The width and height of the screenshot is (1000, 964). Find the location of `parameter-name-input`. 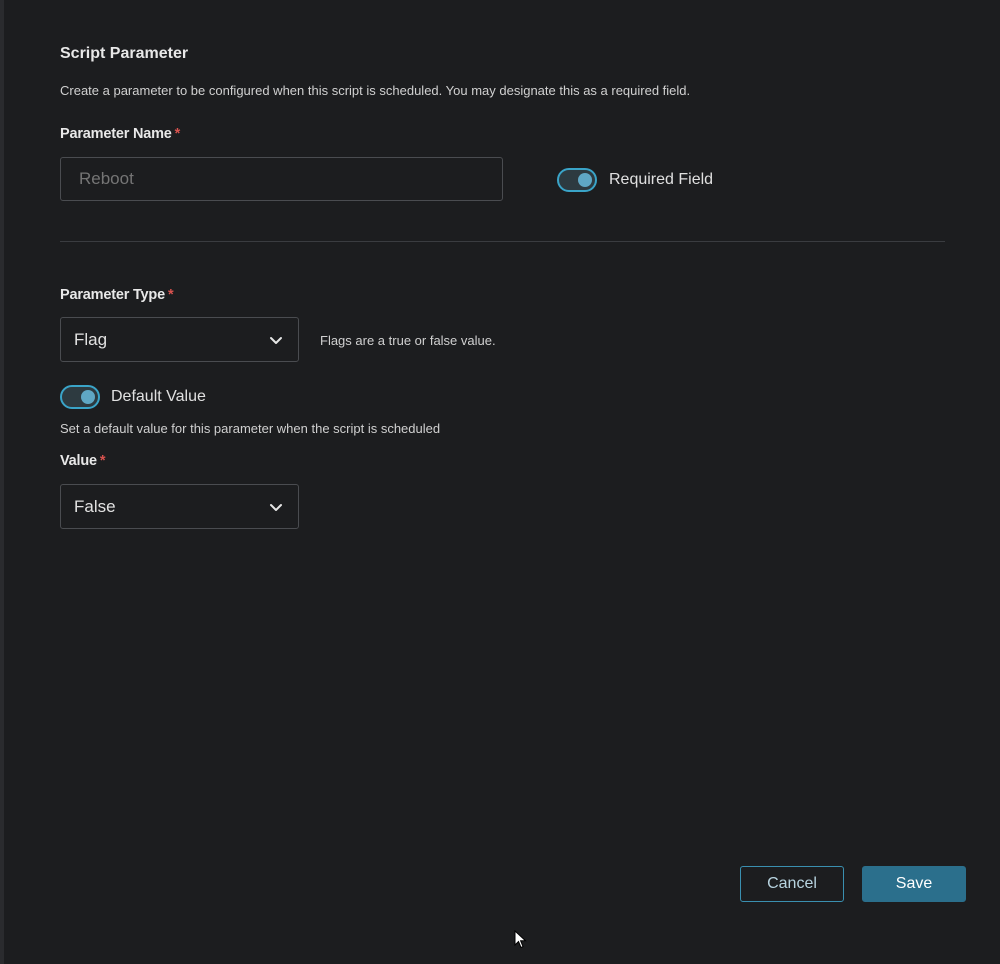

parameter-name-input is located at coordinates (281, 179).